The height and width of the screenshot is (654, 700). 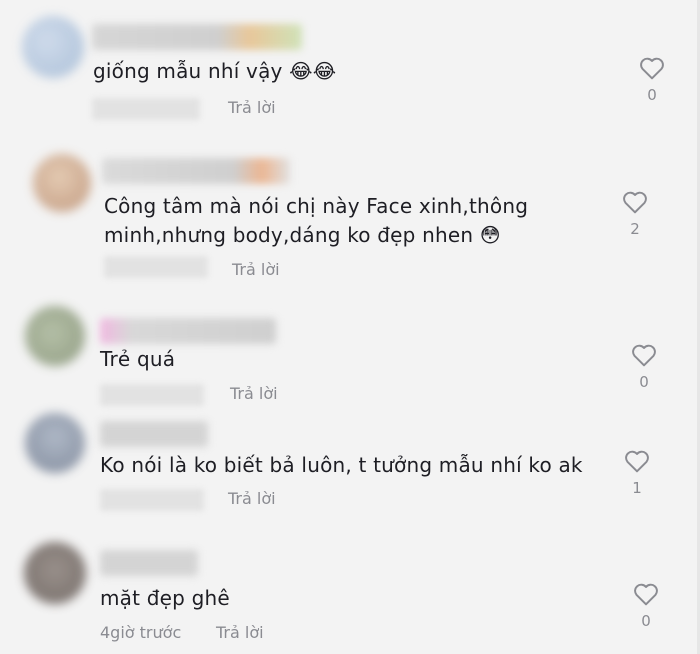 I want to click on timestamp: 4giờ trước, so click(x=141, y=632).